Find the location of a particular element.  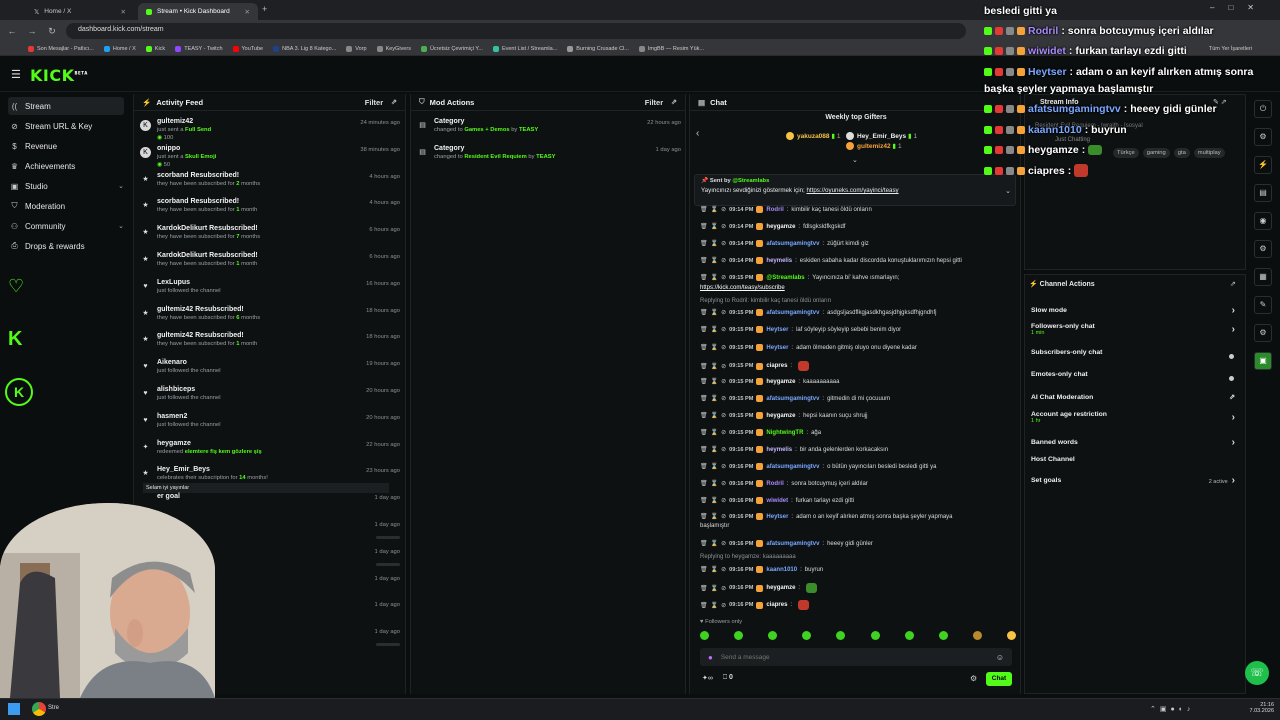

message-username: heymelis is located at coordinates (779, 450).